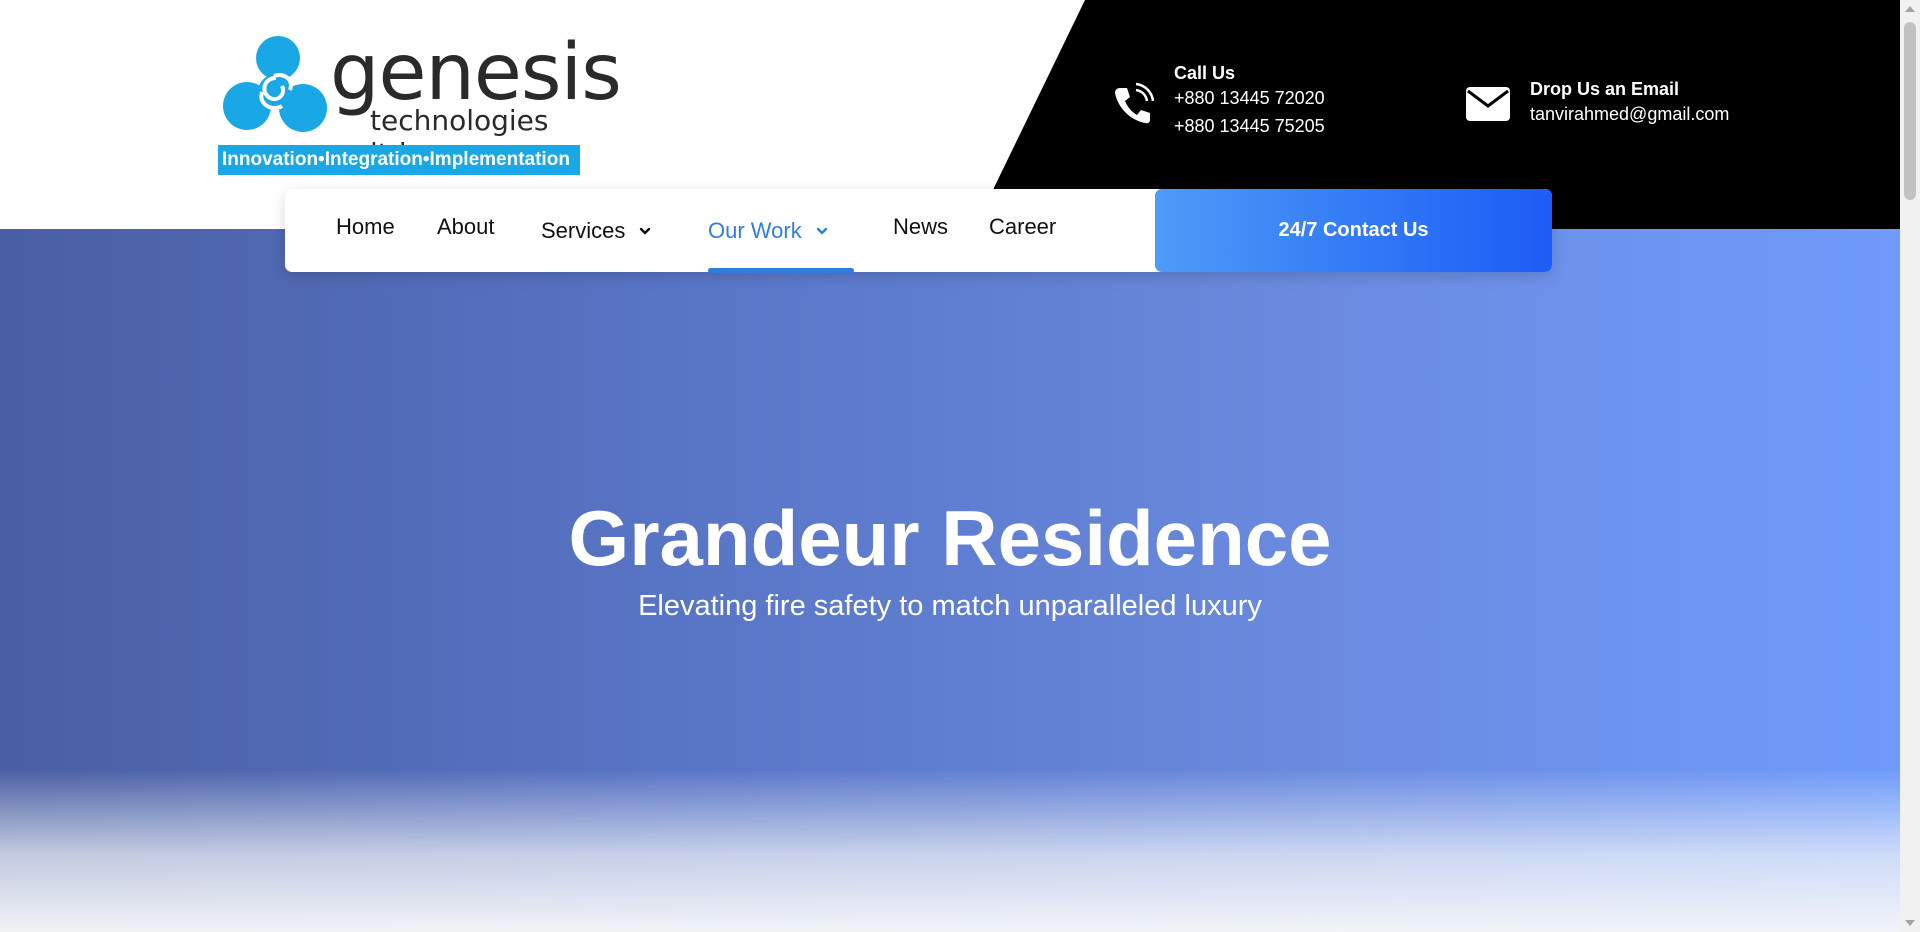 The image size is (1920, 932). Describe the element at coordinates (1274, 126) in the screenshot. I see `phone-number-2: +880 13445 75205` at that location.